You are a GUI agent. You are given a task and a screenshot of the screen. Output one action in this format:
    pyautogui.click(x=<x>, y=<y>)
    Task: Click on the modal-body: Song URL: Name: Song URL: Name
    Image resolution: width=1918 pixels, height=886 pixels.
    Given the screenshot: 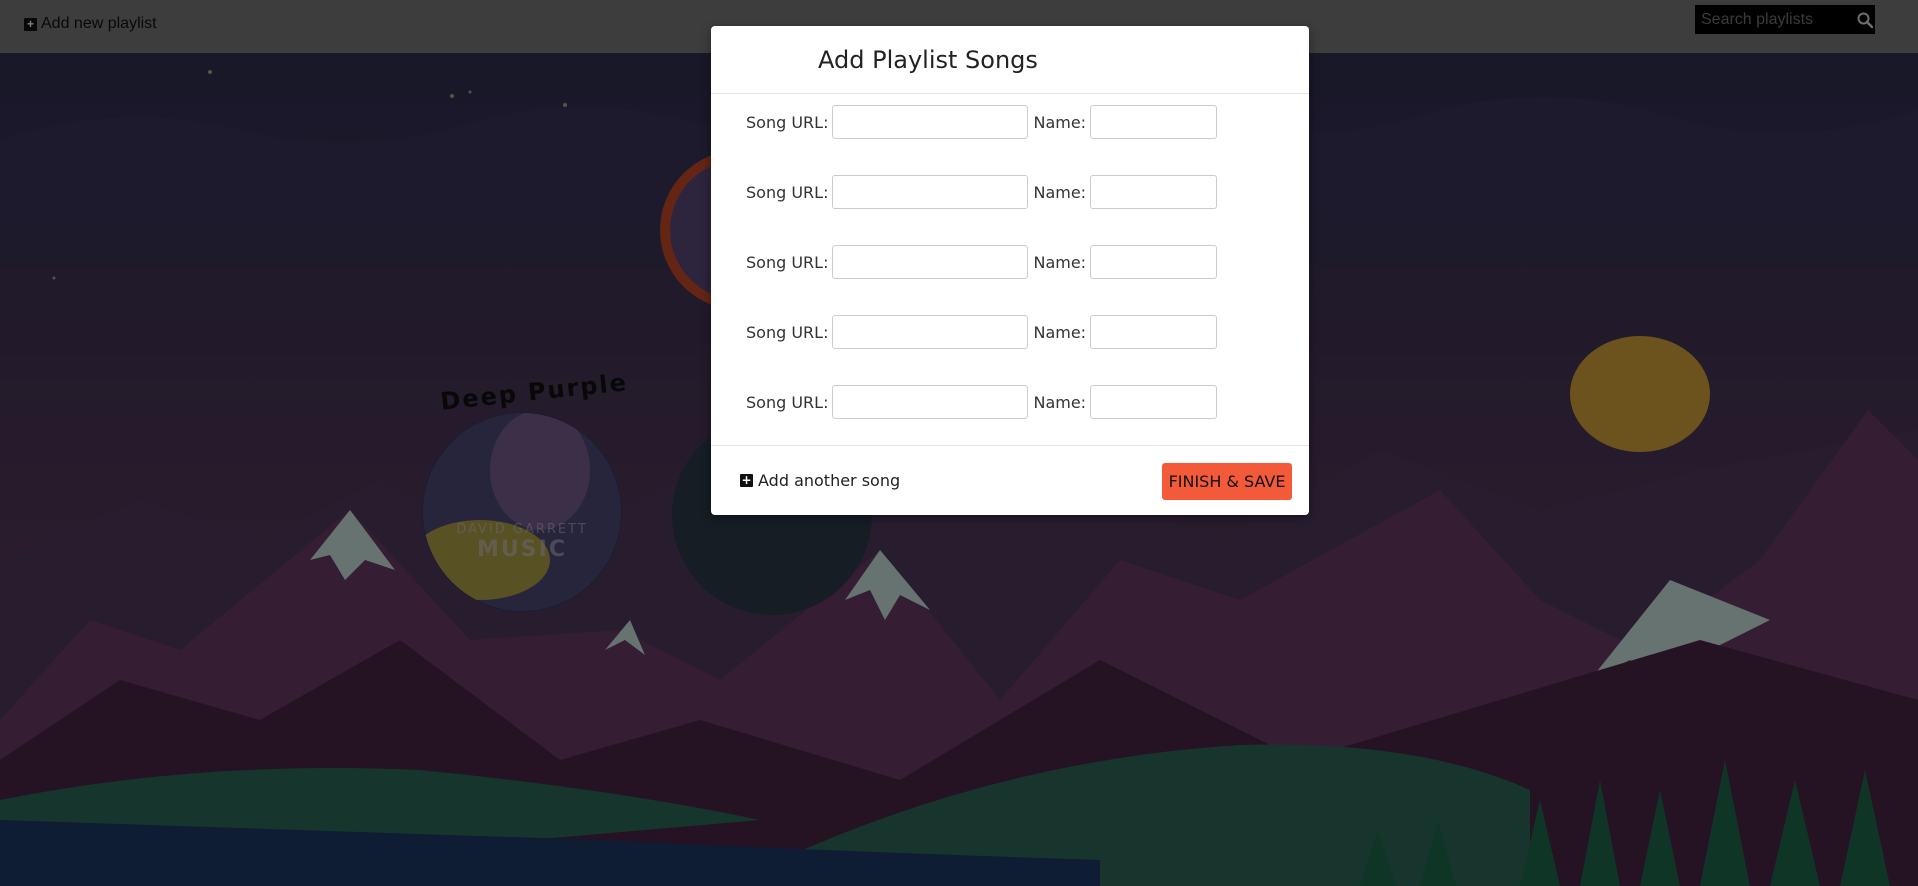 What is the action you would take?
    pyautogui.click(x=1010, y=257)
    